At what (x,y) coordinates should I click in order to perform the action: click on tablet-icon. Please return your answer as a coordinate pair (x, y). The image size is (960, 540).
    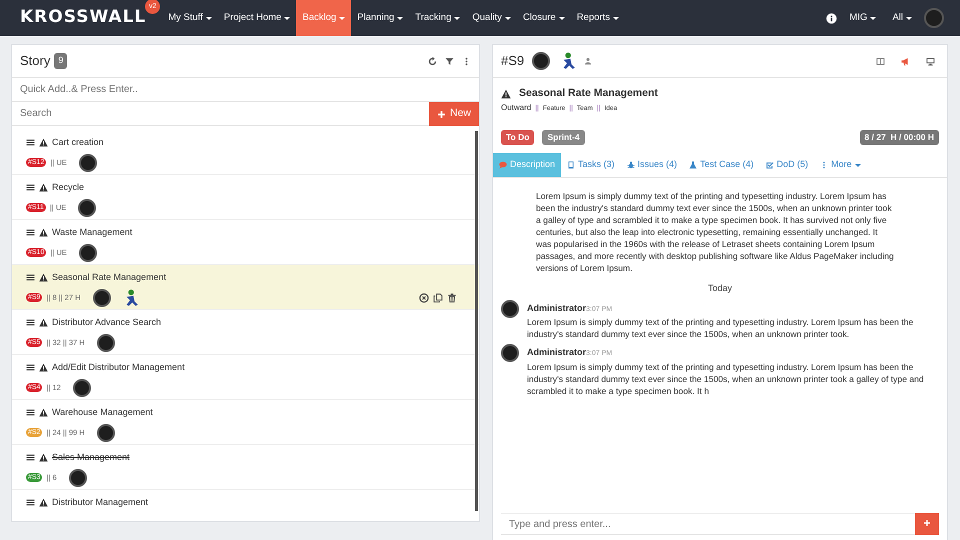
    Looking at the image, I should click on (571, 165).